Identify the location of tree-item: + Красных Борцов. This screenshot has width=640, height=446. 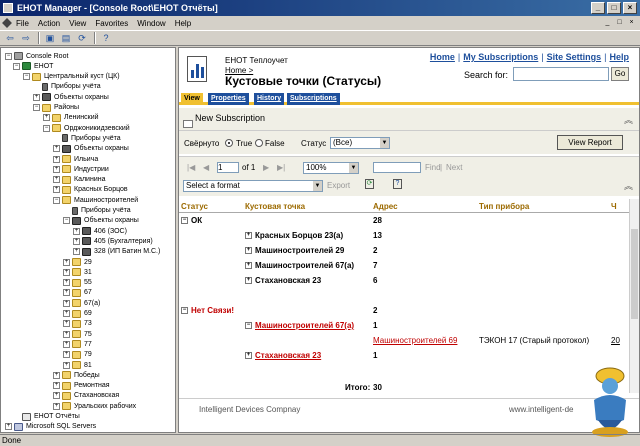
(90, 190).